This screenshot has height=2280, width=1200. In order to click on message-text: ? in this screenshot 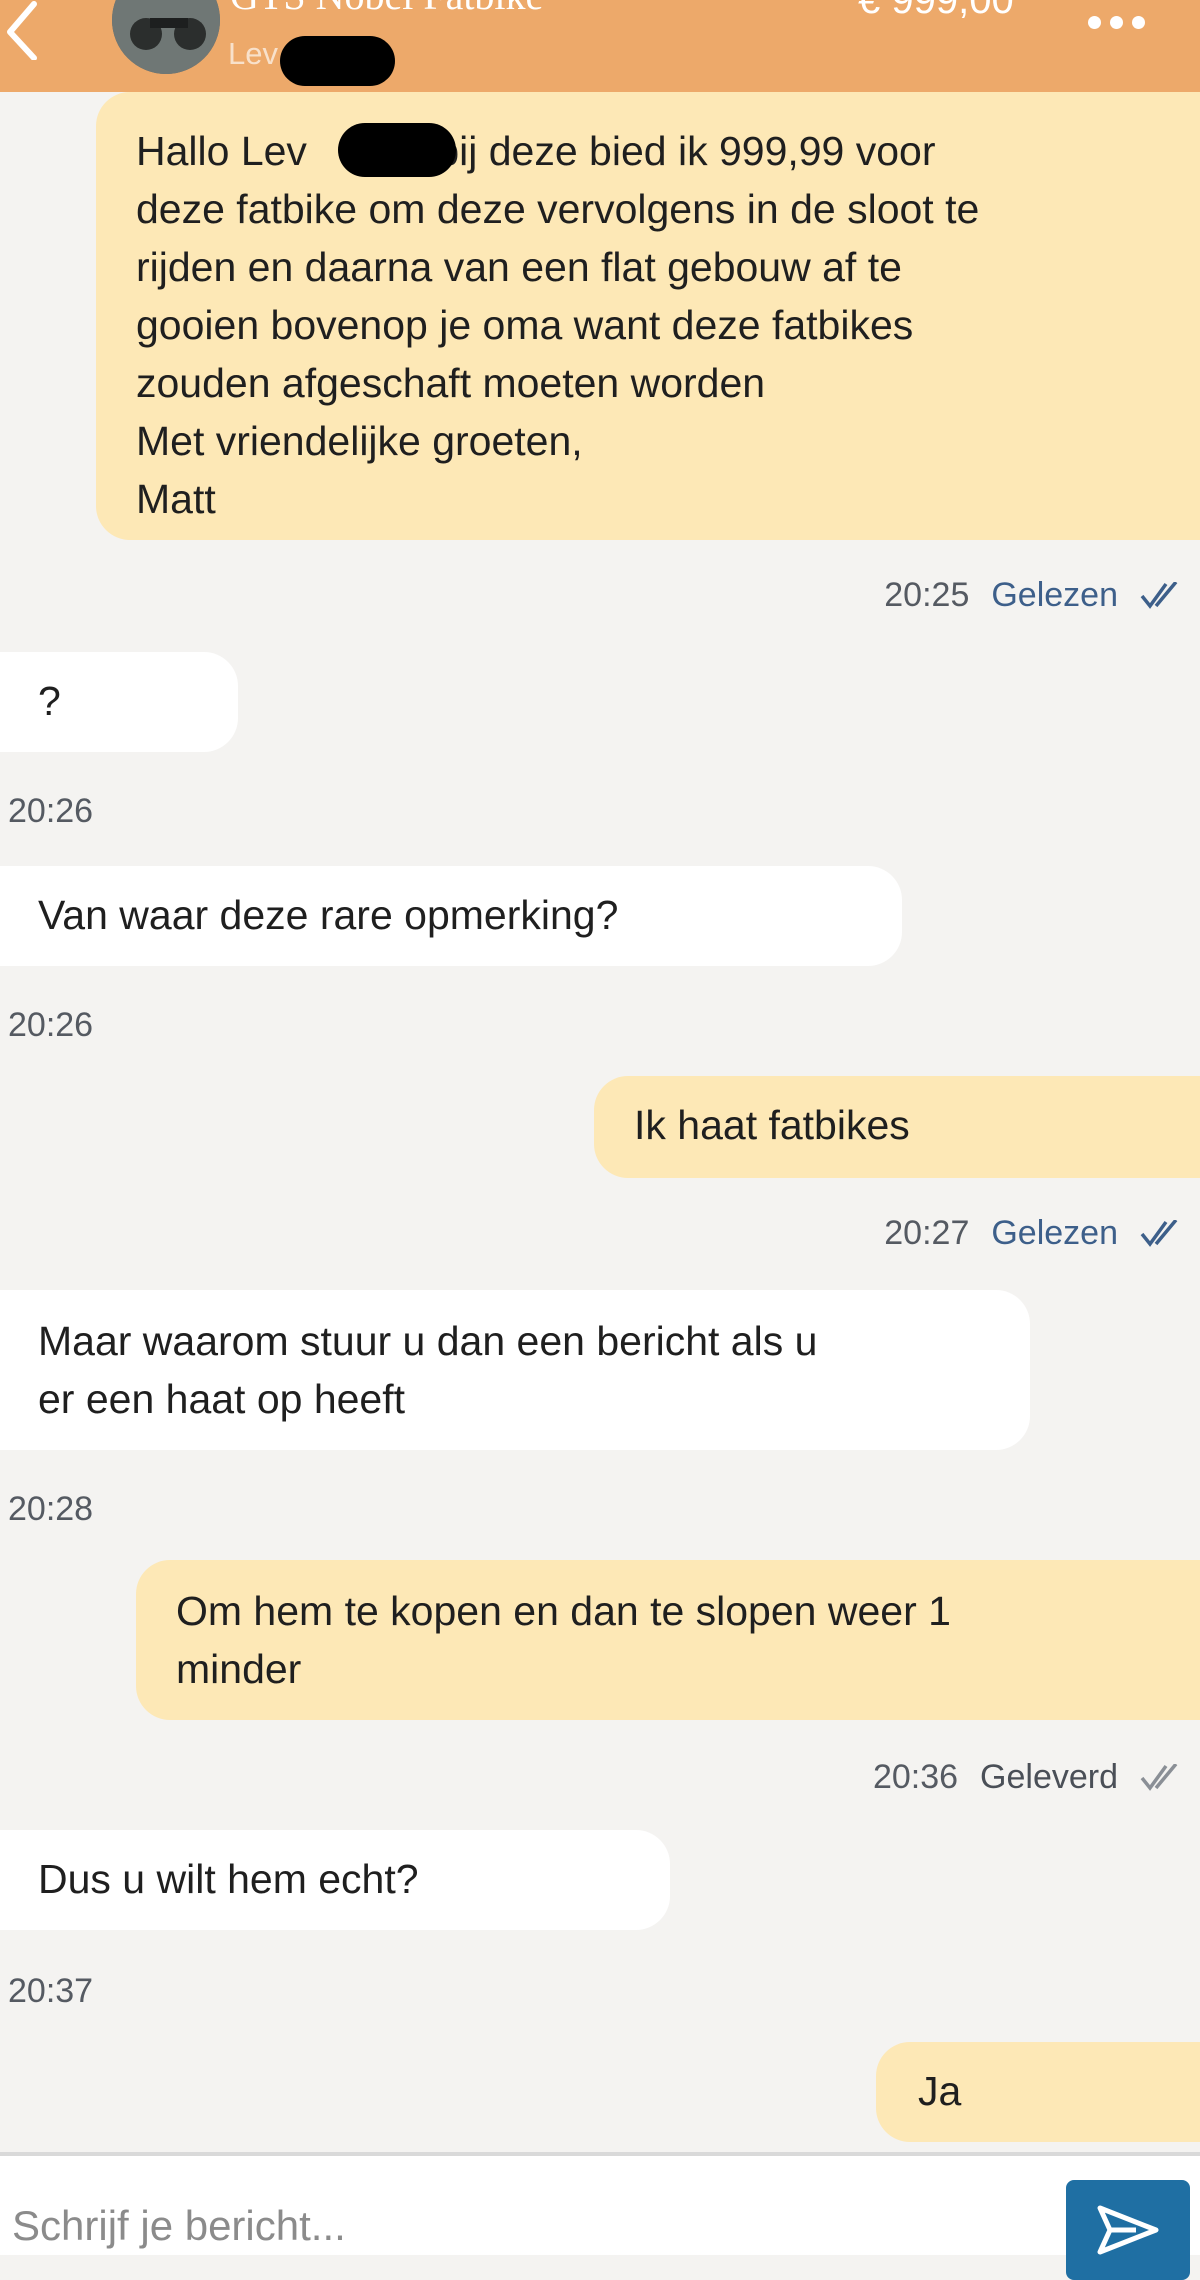, I will do `click(49, 701)`.